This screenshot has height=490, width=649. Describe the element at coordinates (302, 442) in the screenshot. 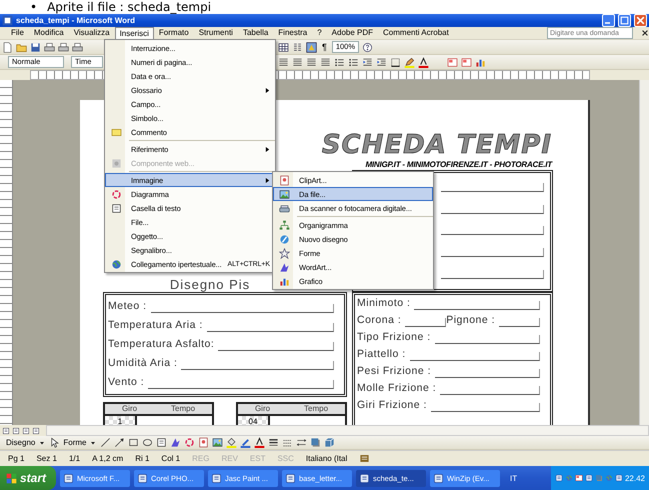

I see `arrow-style-icon` at that location.